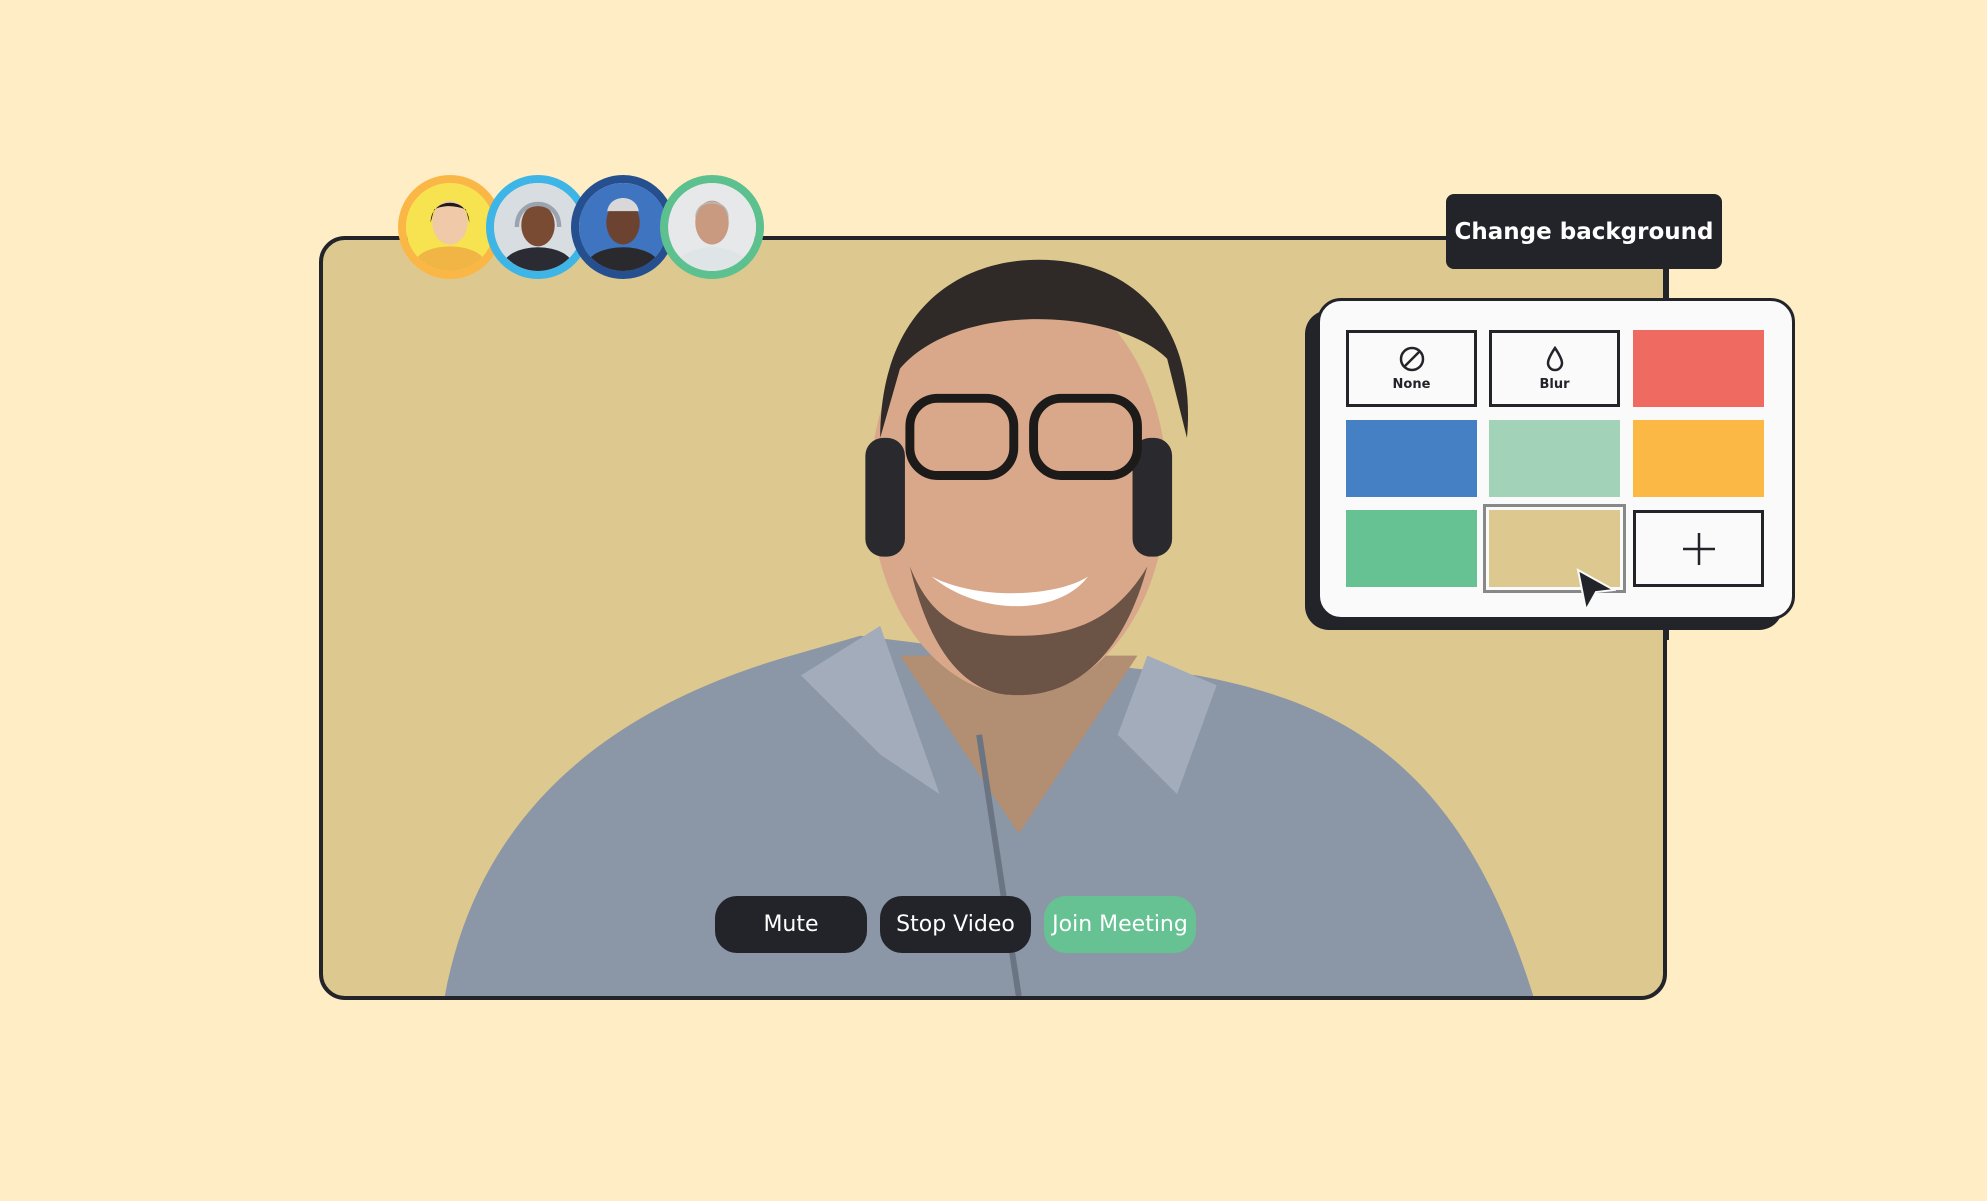 The image size is (1987, 1201). Describe the element at coordinates (1554, 384) in the screenshot. I see `option-label: Blur` at that location.